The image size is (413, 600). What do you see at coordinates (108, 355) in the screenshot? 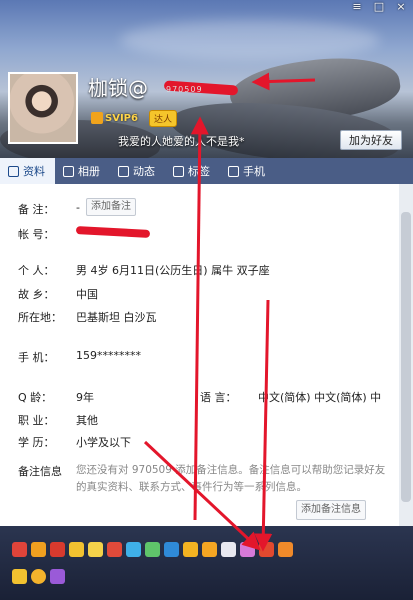
I see `phone-value: 159********` at bounding box center [108, 355].